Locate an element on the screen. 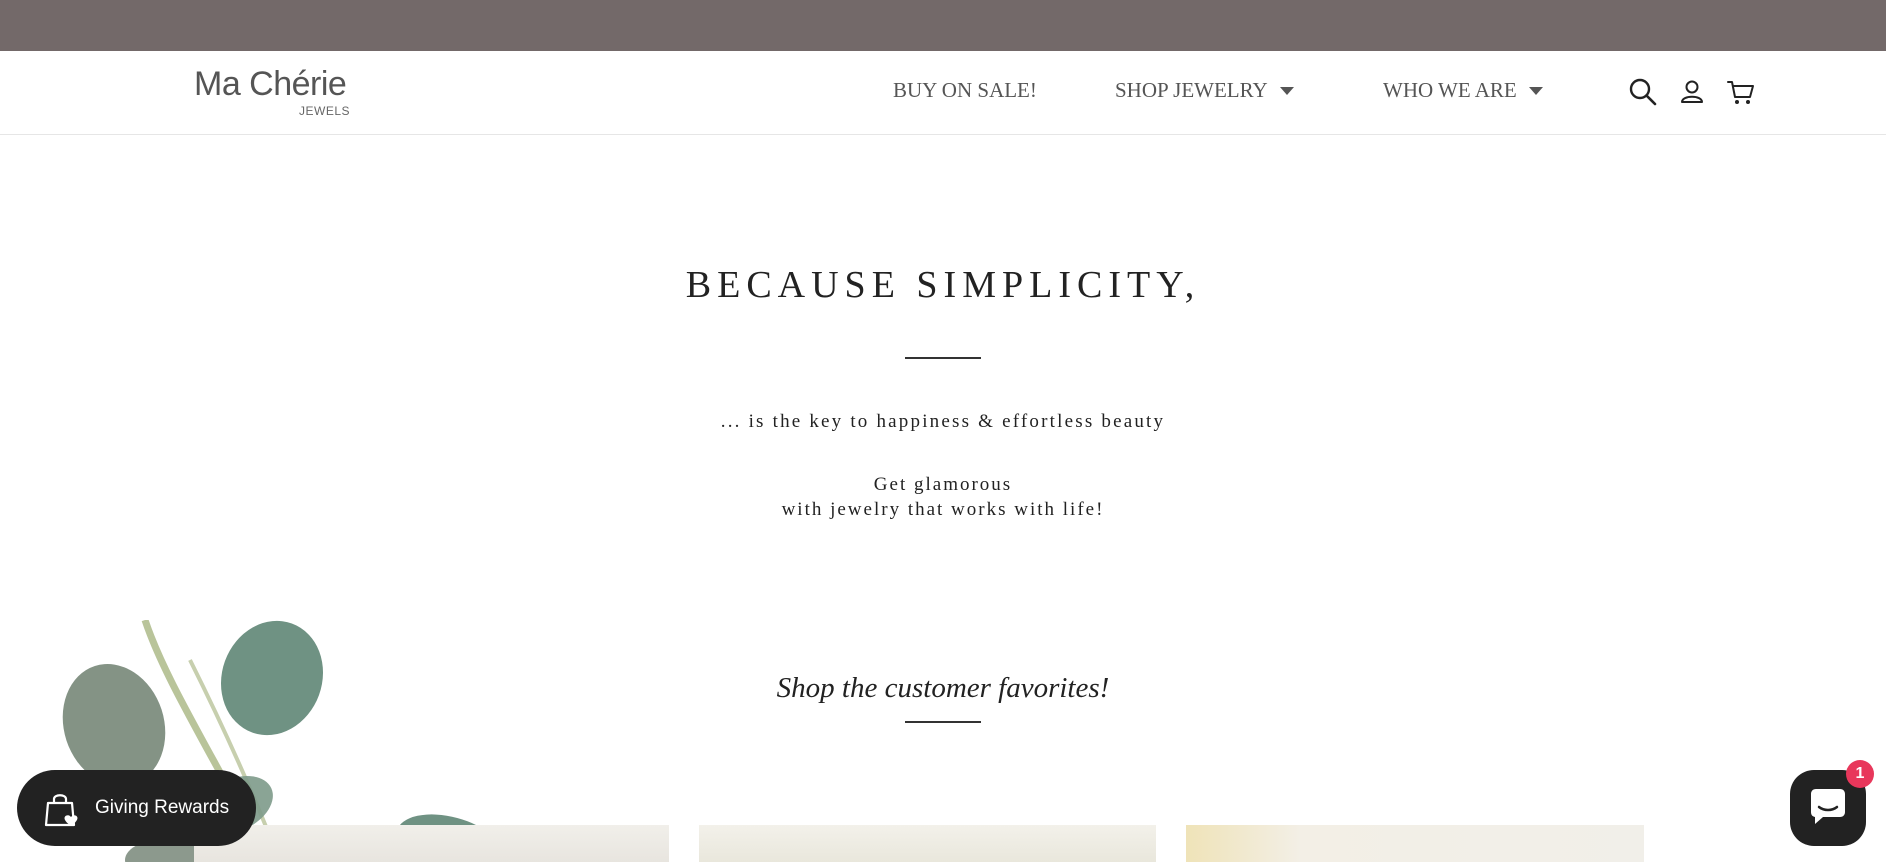 Image resolution: width=1886 pixels, height=862 pixels. cart-icon is located at coordinates (1740, 92).